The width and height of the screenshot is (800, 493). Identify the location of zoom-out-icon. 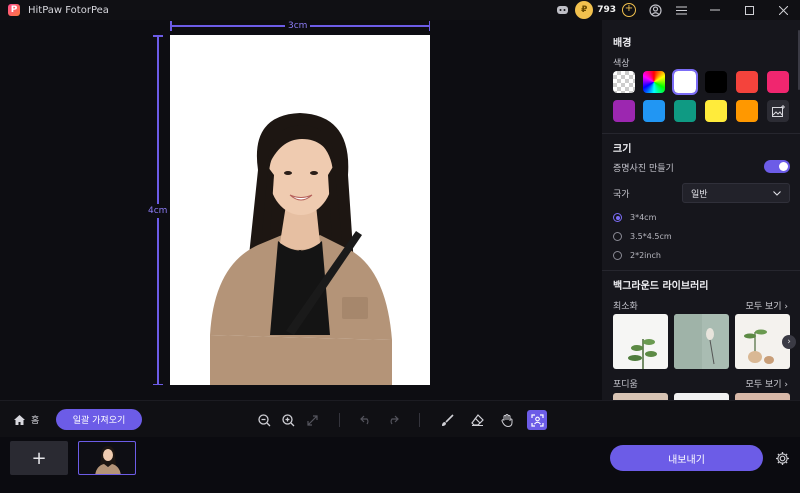
(264, 420).